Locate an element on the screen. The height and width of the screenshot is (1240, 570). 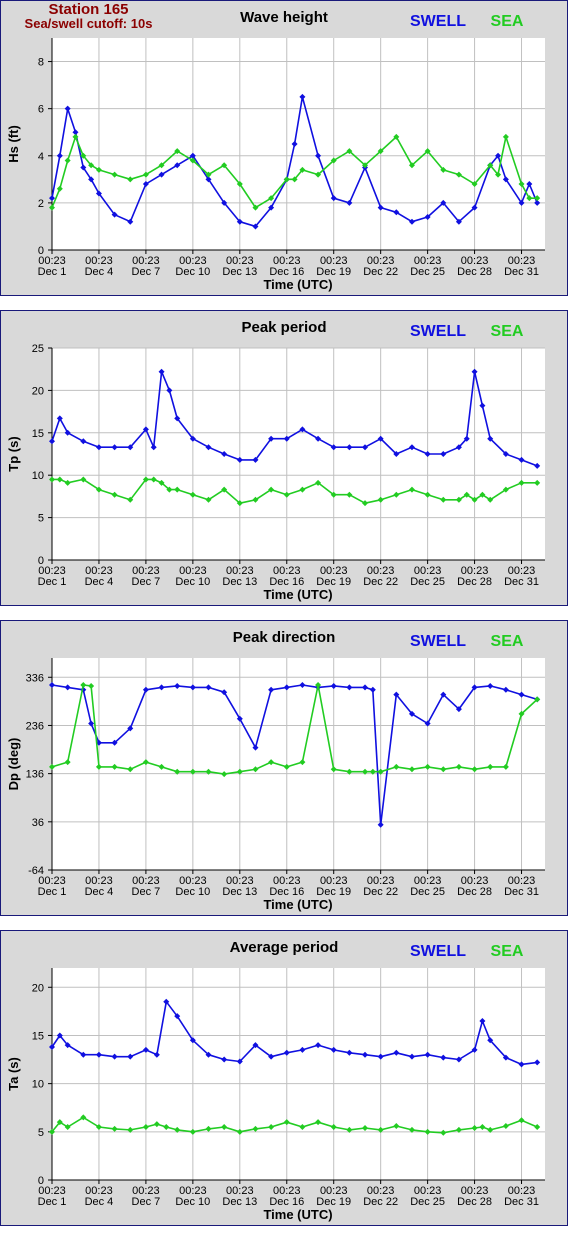
chart-title: Wave height is located at coordinates (284, 17).